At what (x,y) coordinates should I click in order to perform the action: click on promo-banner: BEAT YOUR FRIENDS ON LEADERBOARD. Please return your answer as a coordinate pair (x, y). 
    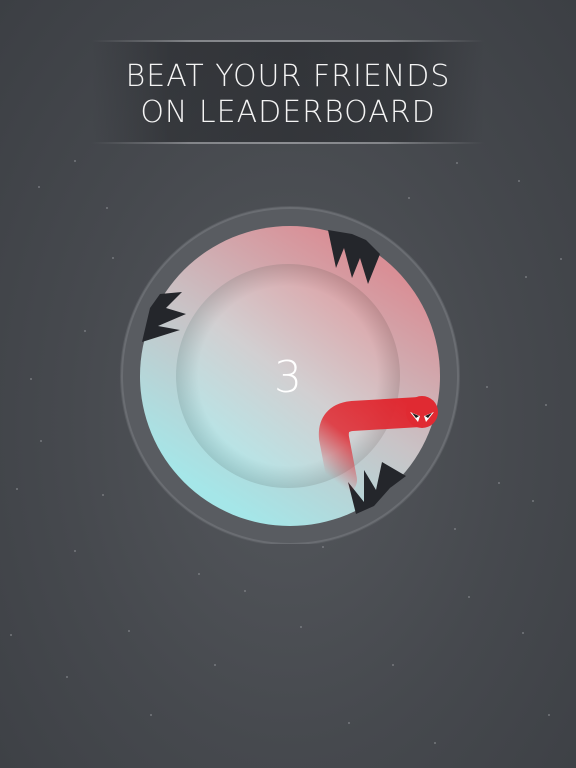
    Looking at the image, I should click on (288, 92).